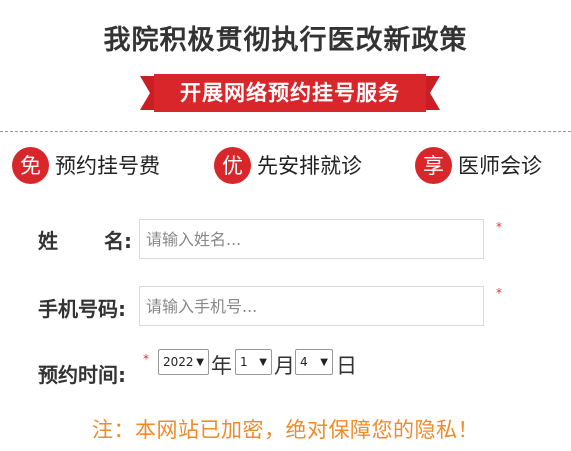  Describe the element at coordinates (232, 165) in the screenshot. I see `priority-badge-icon: 优` at that location.